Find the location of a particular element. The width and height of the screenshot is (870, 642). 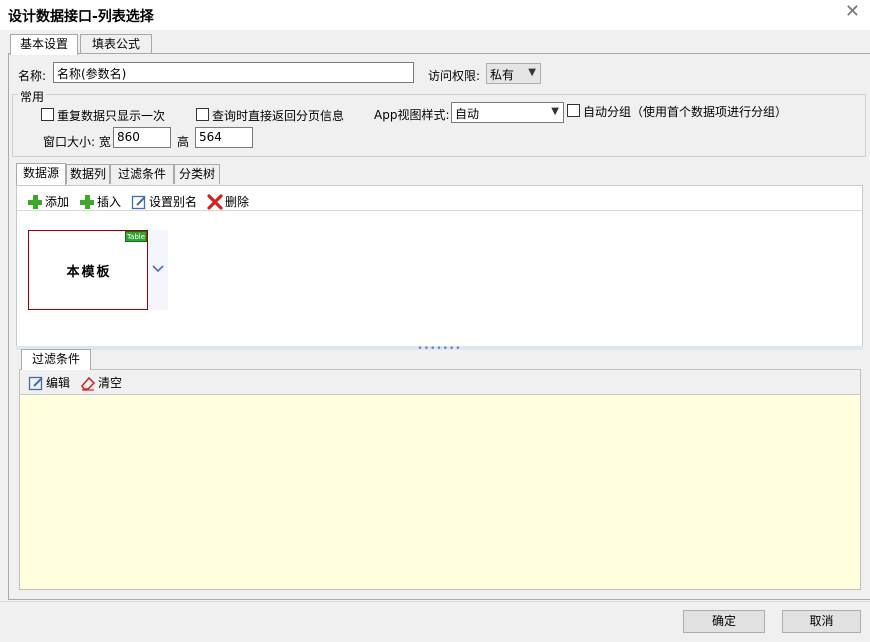

height-label: 高 is located at coordinates (183, 142).